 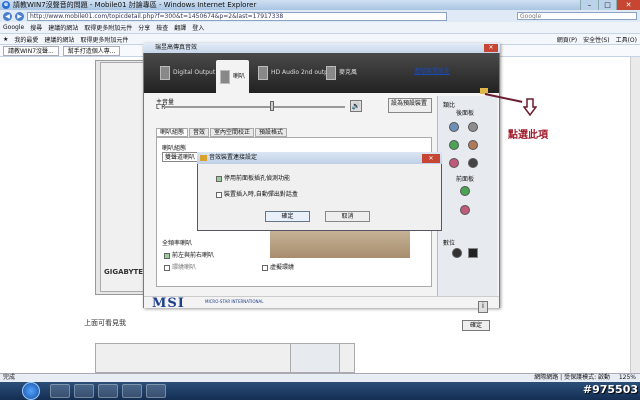 What do you see at coordinates (261, 194) in the screenshot?
I see `checkbox-label: 裝置插入時,自動彈出對話盒` at bounding box center [261, 194].